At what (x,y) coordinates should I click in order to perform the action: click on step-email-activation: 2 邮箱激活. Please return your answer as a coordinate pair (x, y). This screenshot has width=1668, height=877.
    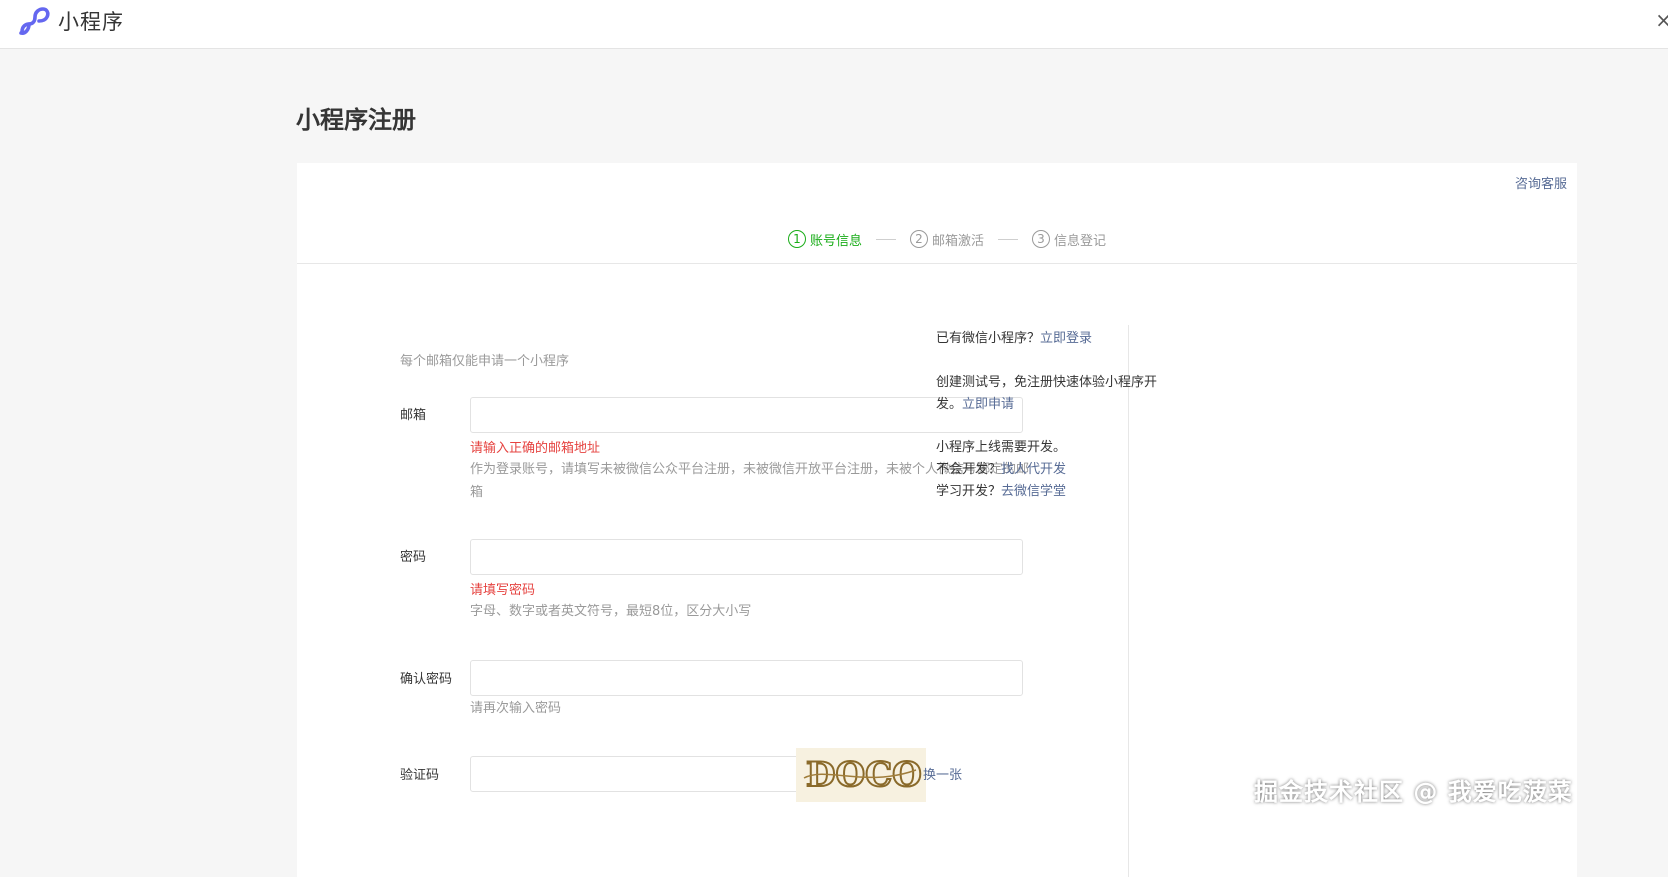
    Looking at the image, I should click on (946, 239).